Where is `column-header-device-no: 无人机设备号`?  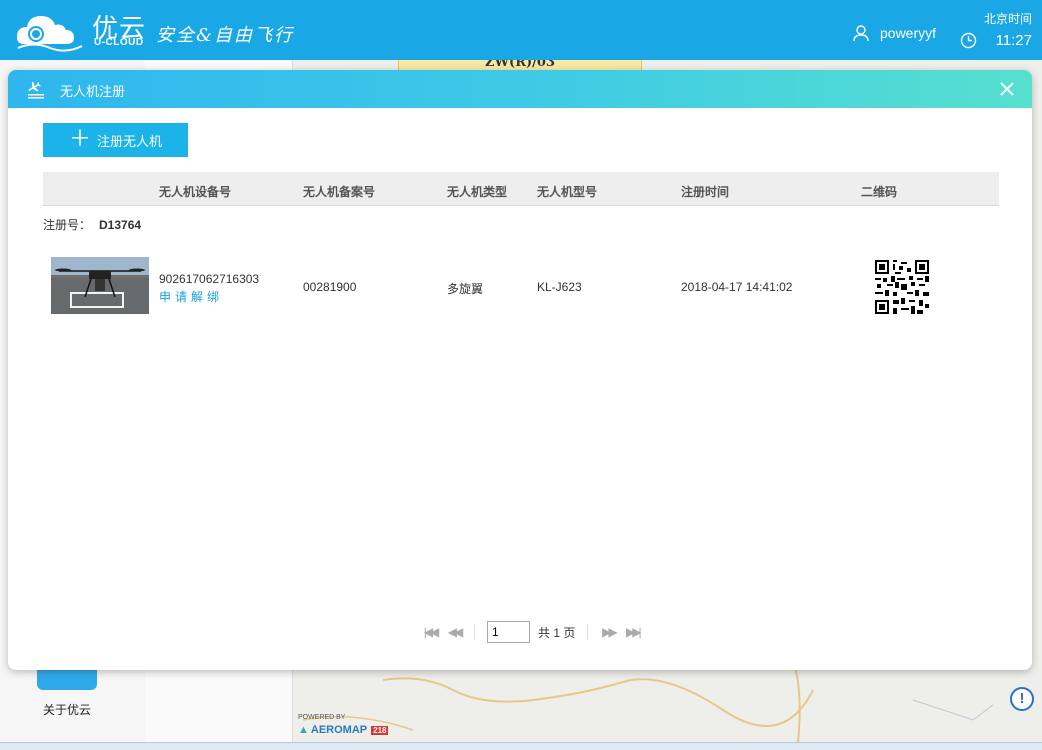
column-header-device-no: 无人机设备号 is located at coordinates (195, 192).